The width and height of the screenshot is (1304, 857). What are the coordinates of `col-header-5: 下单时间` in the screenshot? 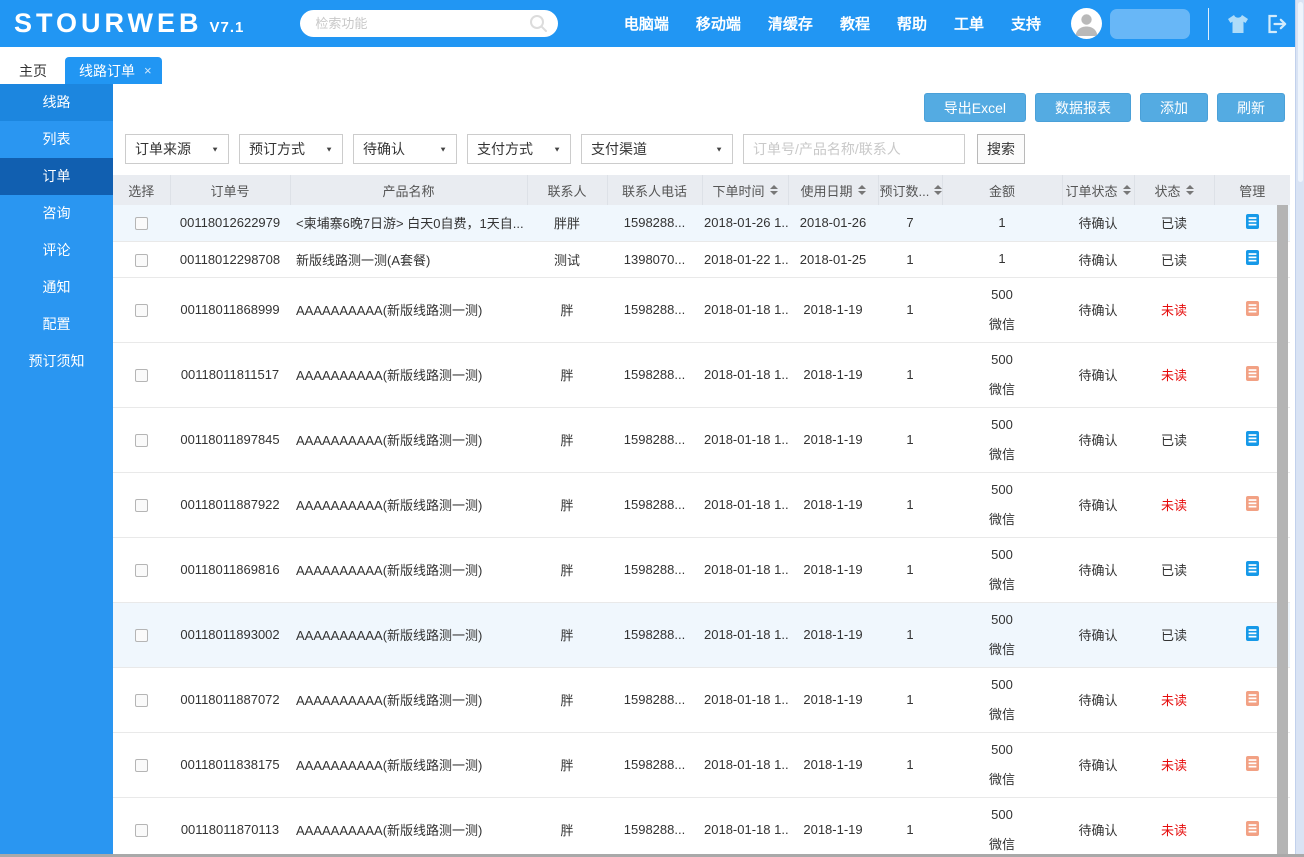 It's located at (744, 190).